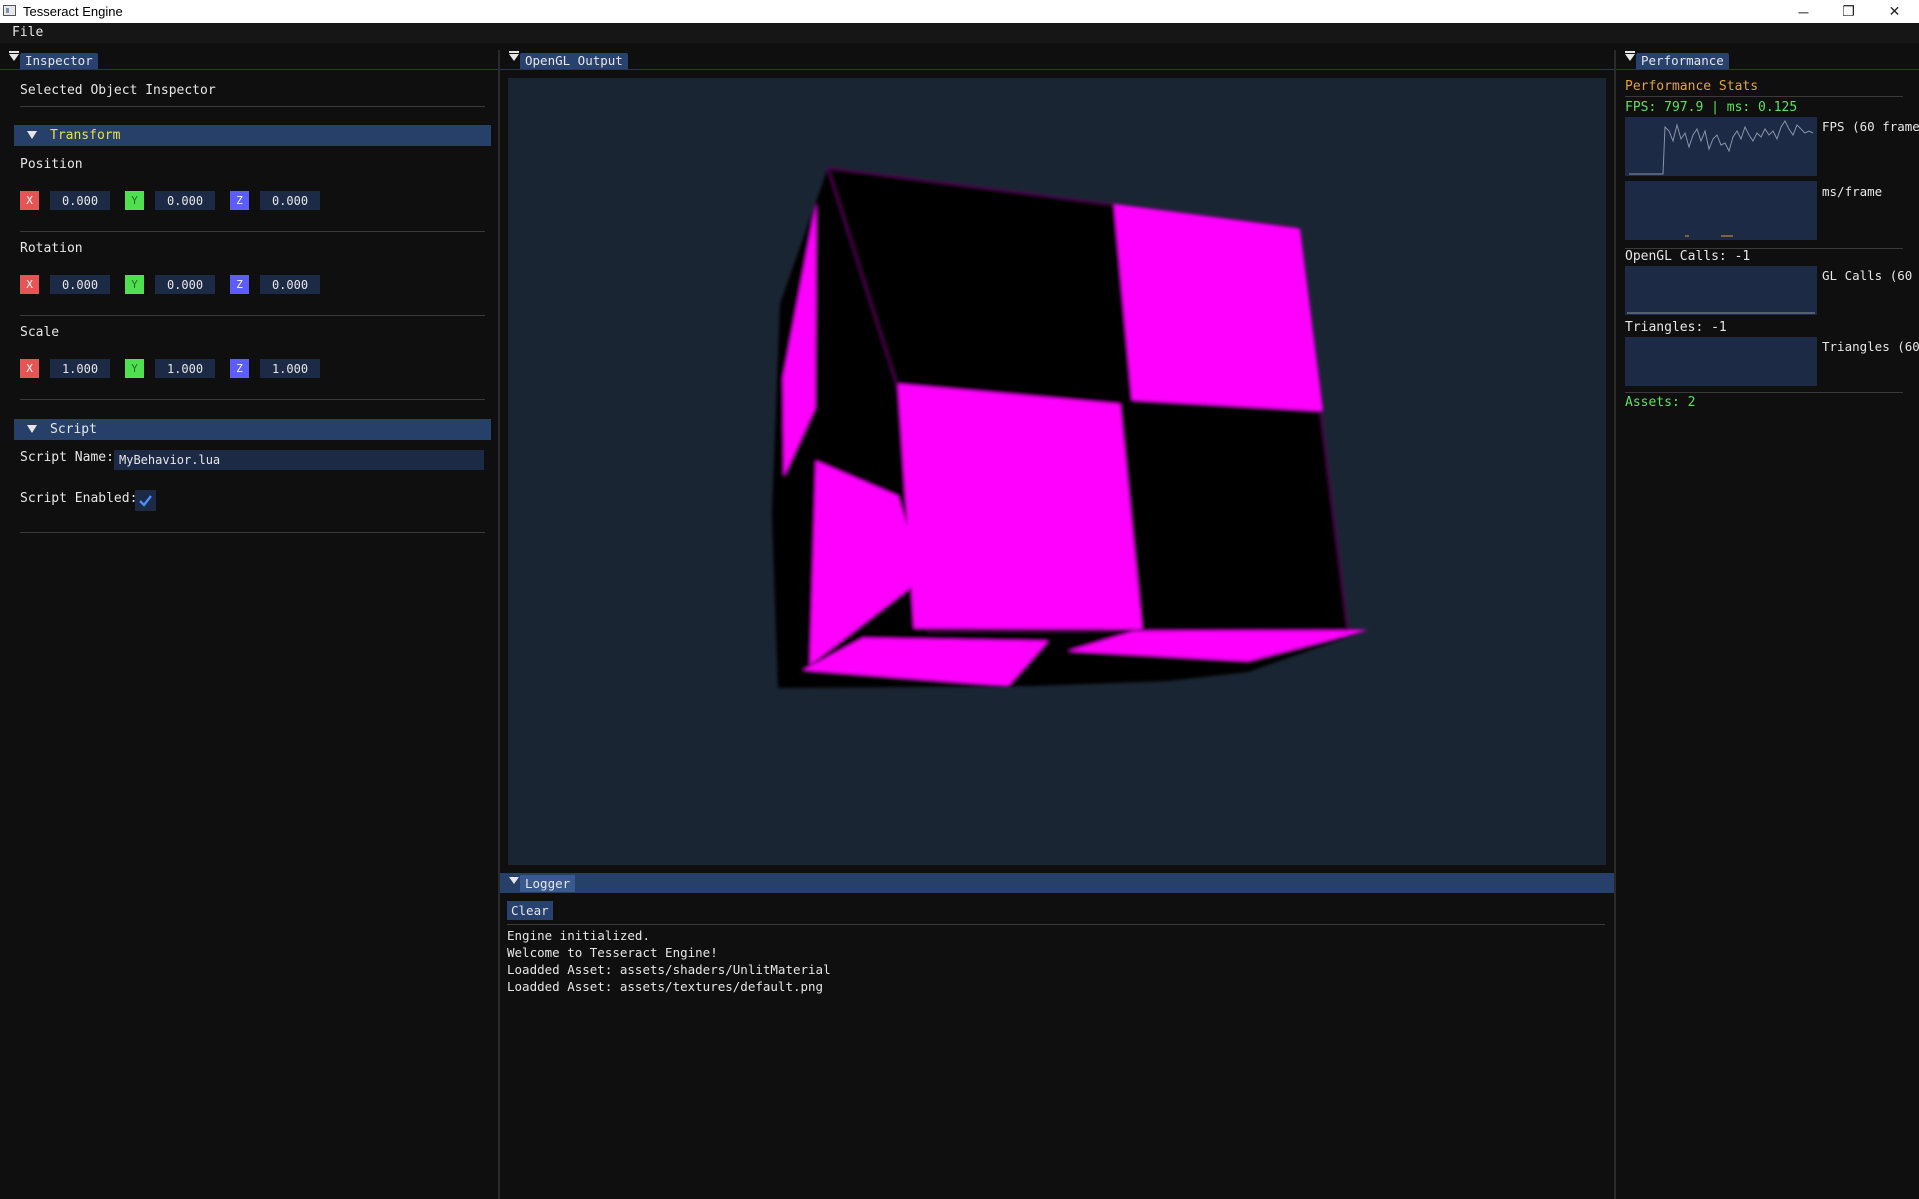 This screenshot has width=1919, height=1199. I want to click on scale-x-field: 1.000, so click(80, 368).